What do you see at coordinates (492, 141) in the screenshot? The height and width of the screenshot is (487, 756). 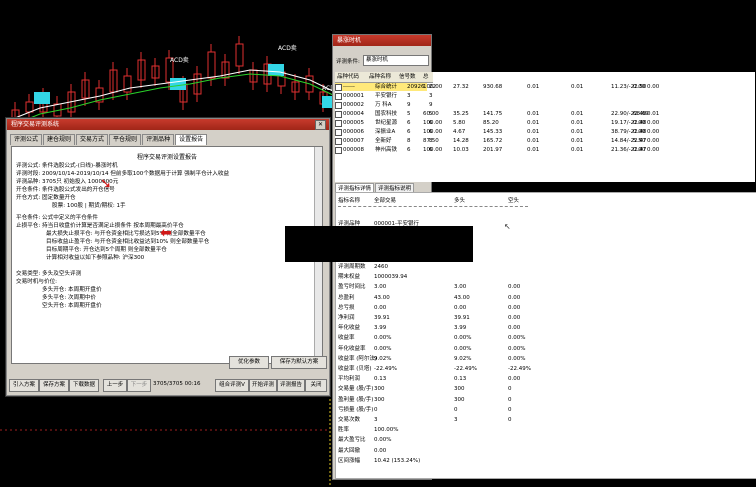 I see `table-cell: 165.72` at bounding box center [492, 141].